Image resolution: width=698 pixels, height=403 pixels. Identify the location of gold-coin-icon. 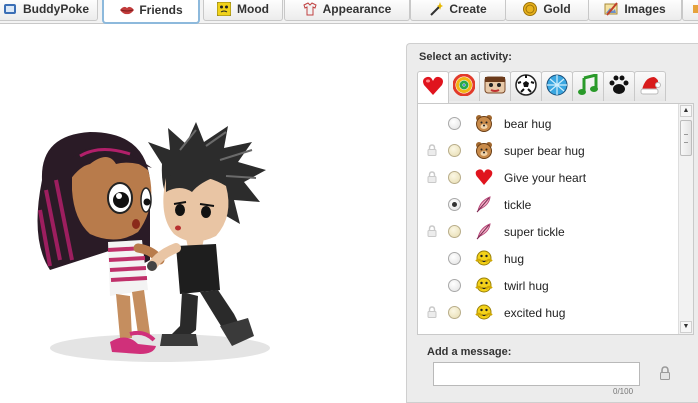
(530, 9).